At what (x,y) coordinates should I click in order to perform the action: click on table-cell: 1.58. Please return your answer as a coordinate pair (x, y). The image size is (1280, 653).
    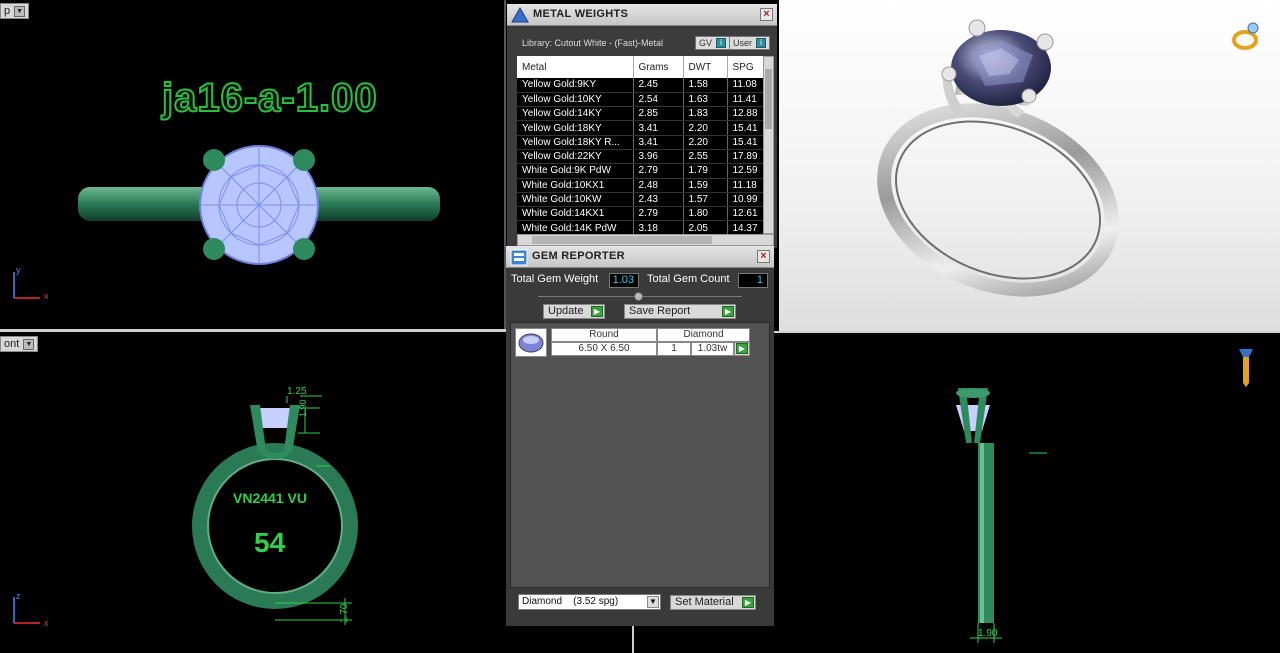
    Looking at the image, I should click on (705, 85).